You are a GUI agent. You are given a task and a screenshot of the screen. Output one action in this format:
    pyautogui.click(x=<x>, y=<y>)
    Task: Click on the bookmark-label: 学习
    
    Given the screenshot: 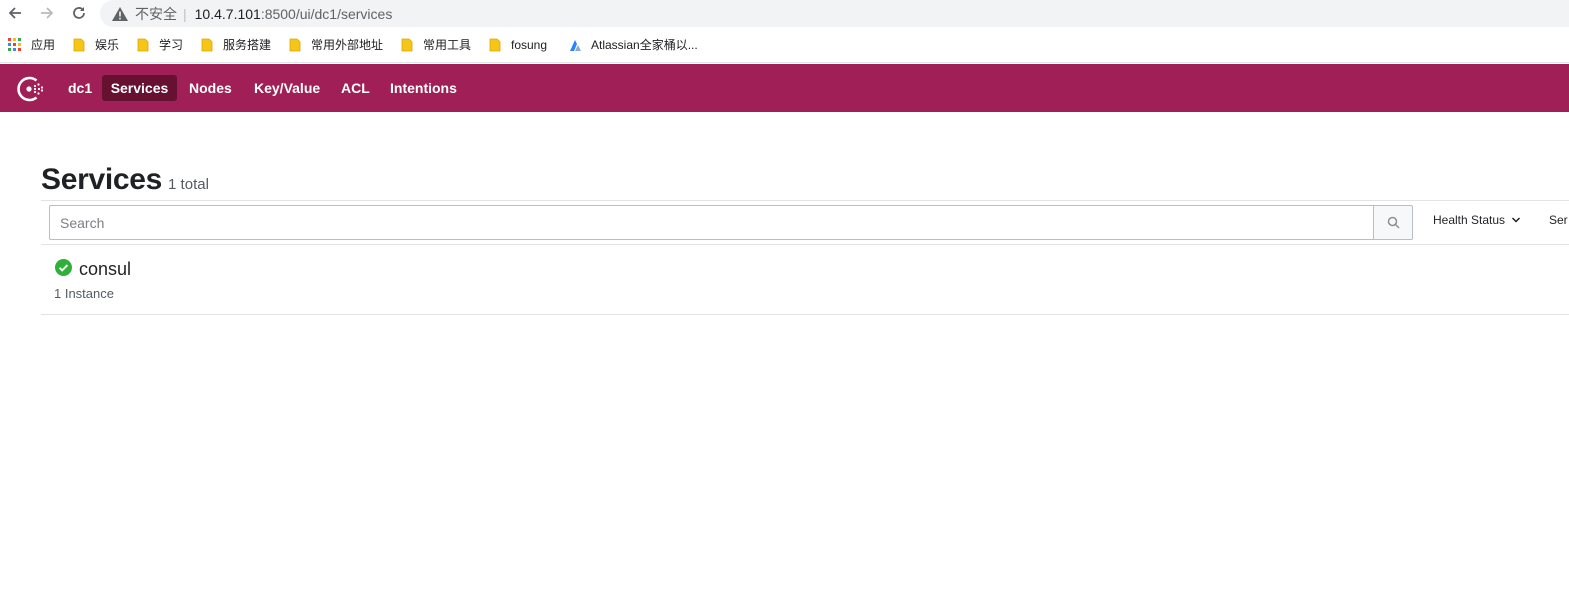 What is the action you would take?
    pyautogui.click(x=171, y=45)
    